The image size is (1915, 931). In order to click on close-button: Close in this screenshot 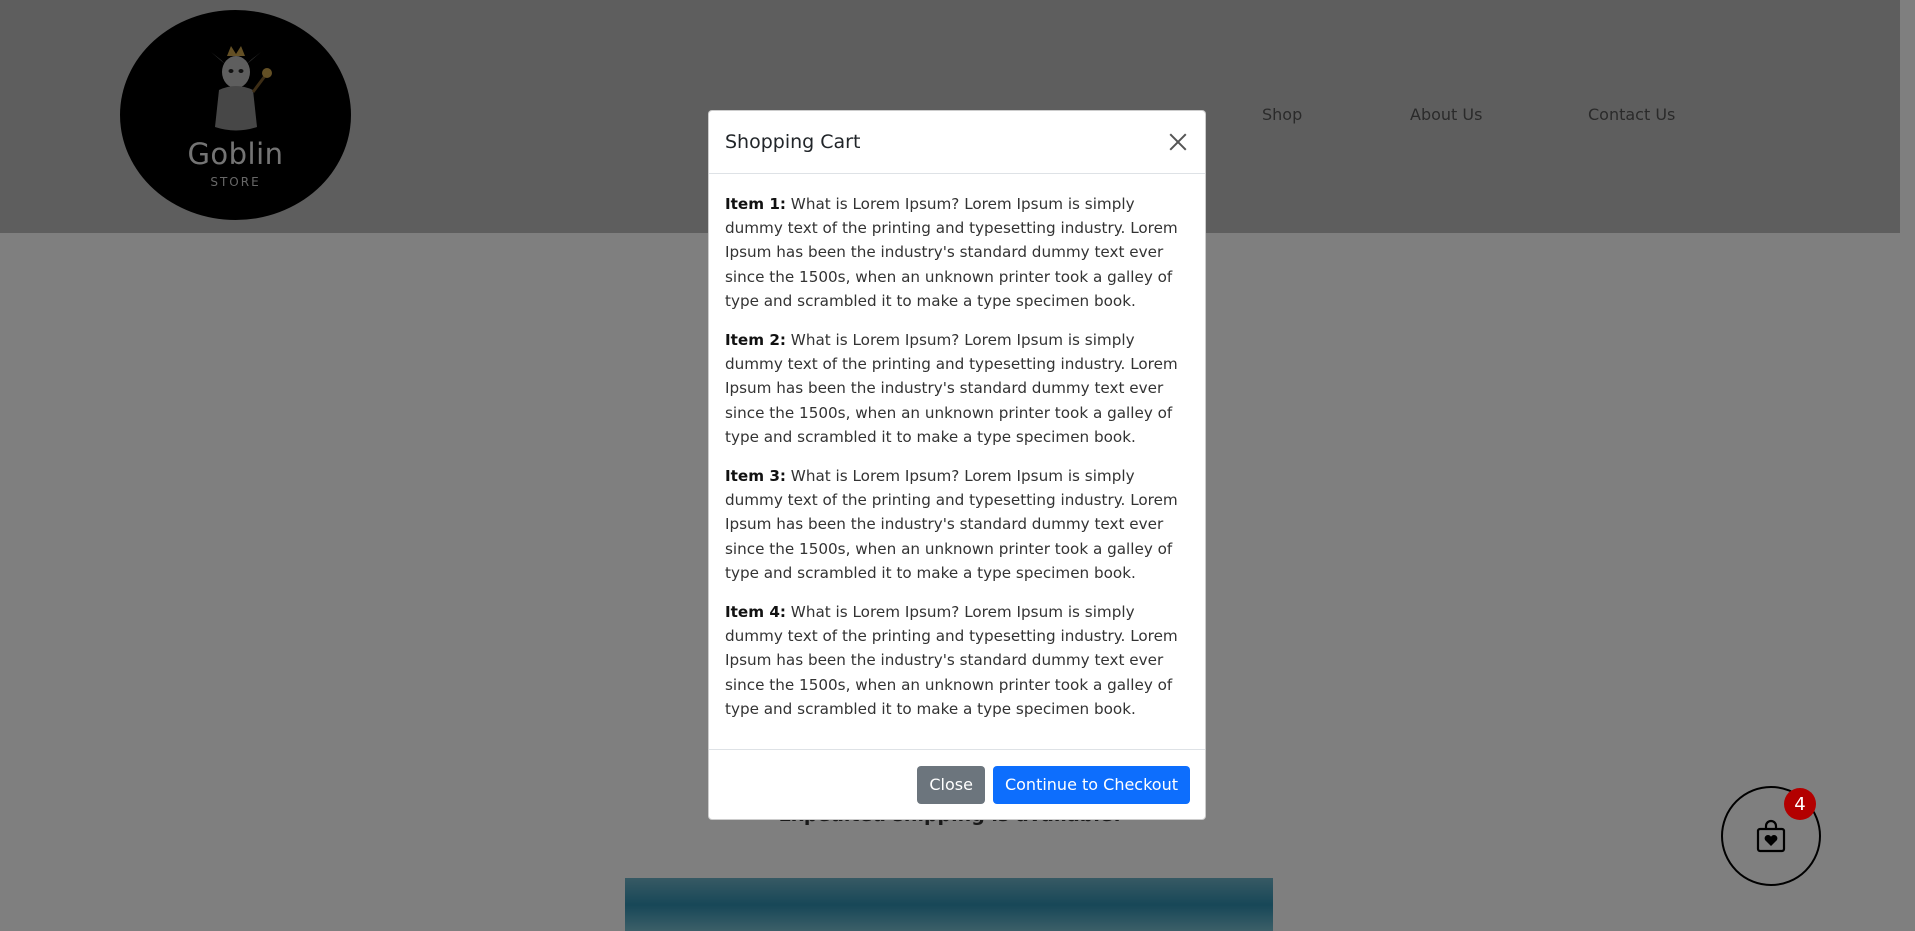, I will do `click(951, 784)`.